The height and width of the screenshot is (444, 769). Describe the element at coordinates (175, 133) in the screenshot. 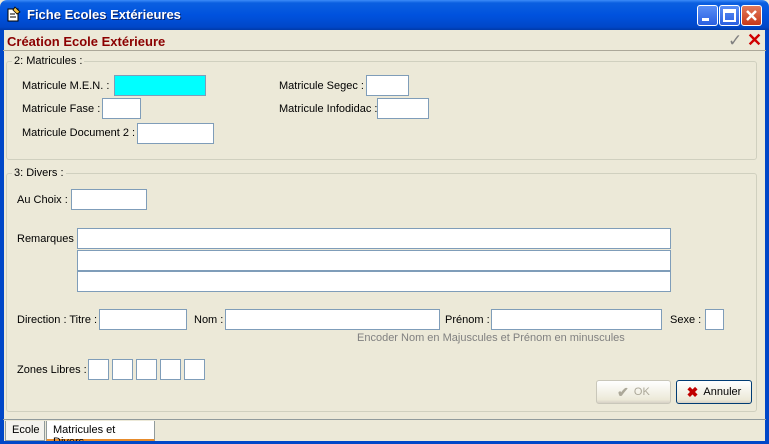

I see `matricule-doc2-input` at that location.